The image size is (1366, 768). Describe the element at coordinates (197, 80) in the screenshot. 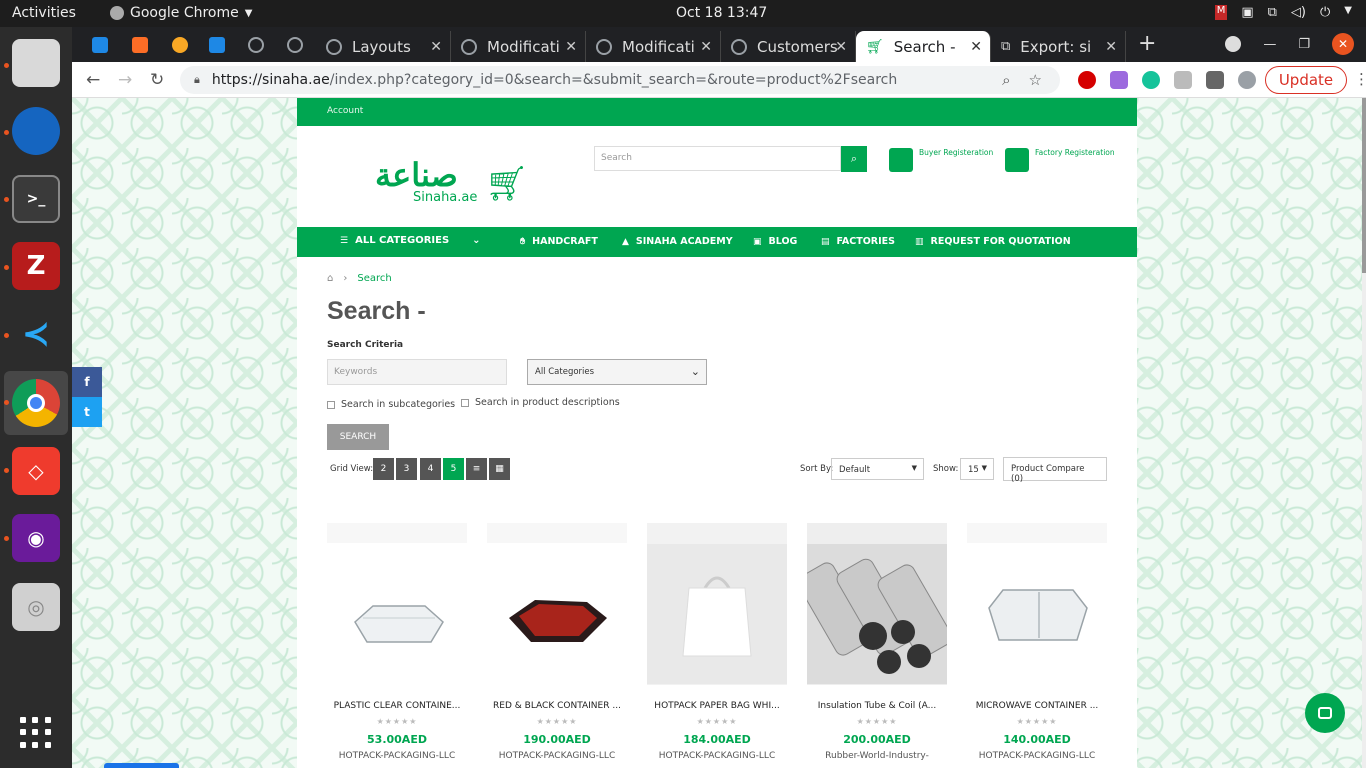

I see `lock-icon: 🔒︎` at that location.